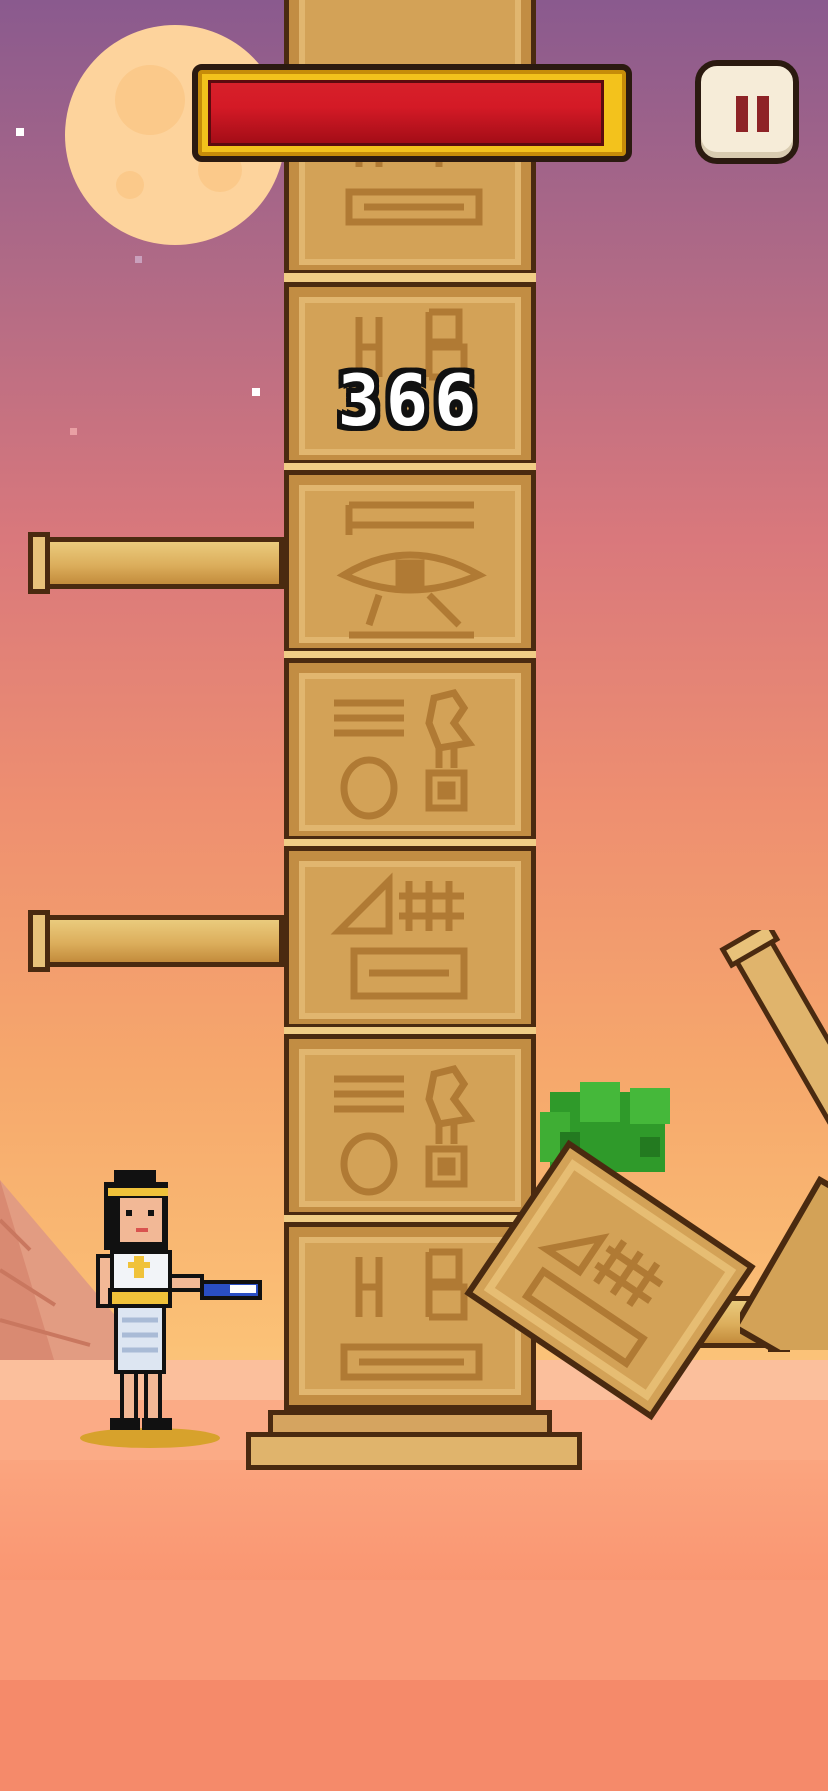 Image resolution: width=828 pixels, height=1791 pixels. What do you see at coordinates (784, 1262) in the screenshot?
I see `flying-block-debris-right` at bounding box center [784, 1262].